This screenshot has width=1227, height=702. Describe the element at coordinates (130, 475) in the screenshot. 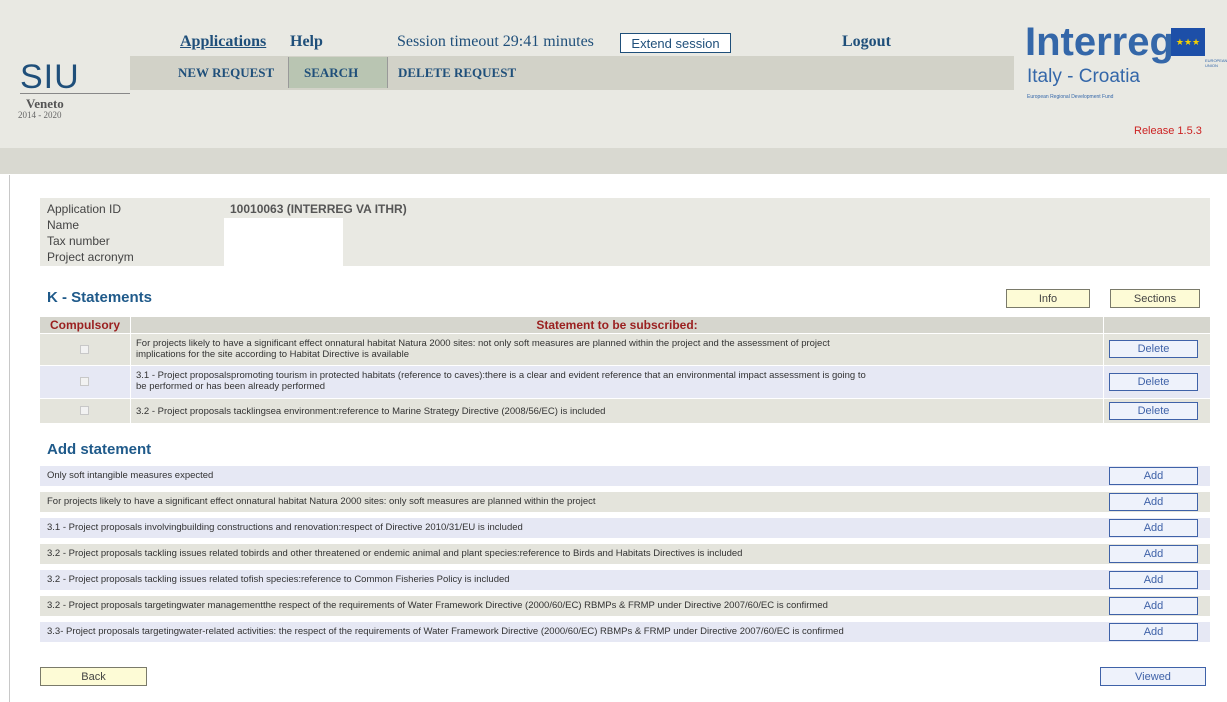

I see `add-row-text: Only soft intangible measures expected` at that location.